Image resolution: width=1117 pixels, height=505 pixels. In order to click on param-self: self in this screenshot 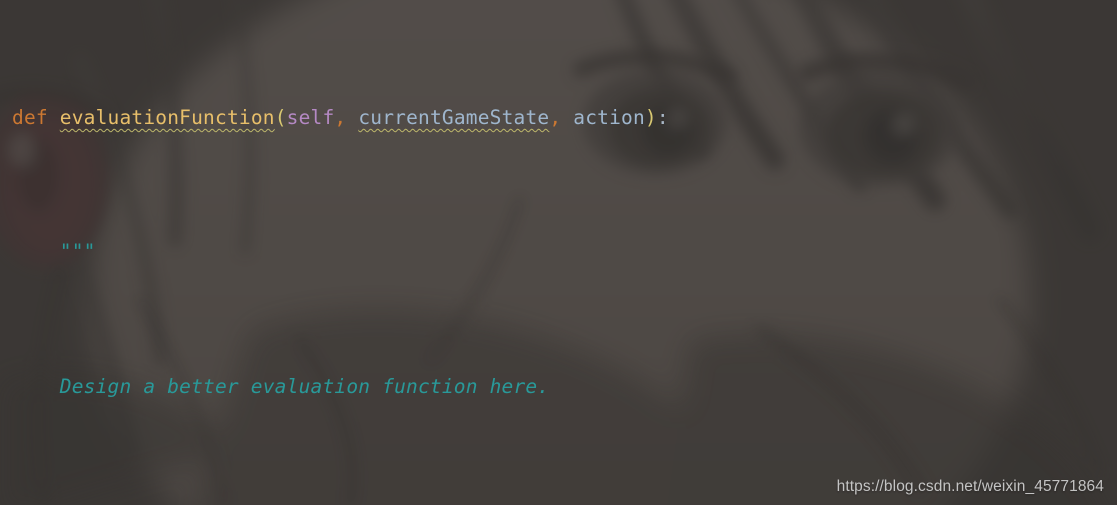, I will do `click(310, 117)`.